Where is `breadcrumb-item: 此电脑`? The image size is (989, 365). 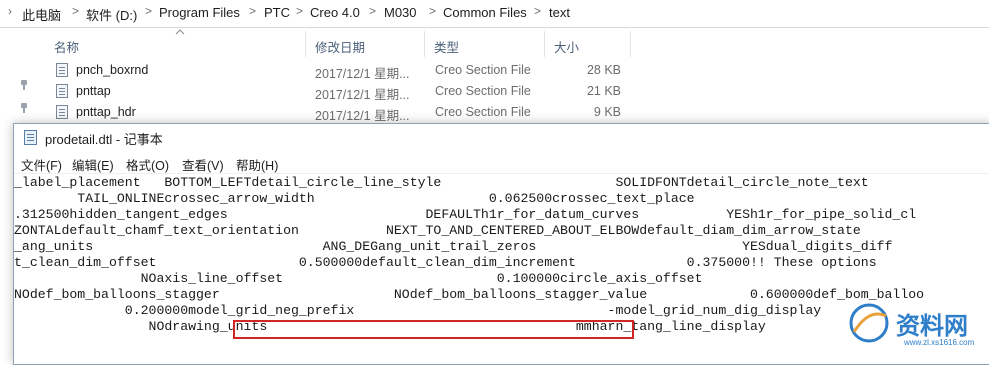 breadcrumb-item: 此电脑 is located at coordinates (41, 14).